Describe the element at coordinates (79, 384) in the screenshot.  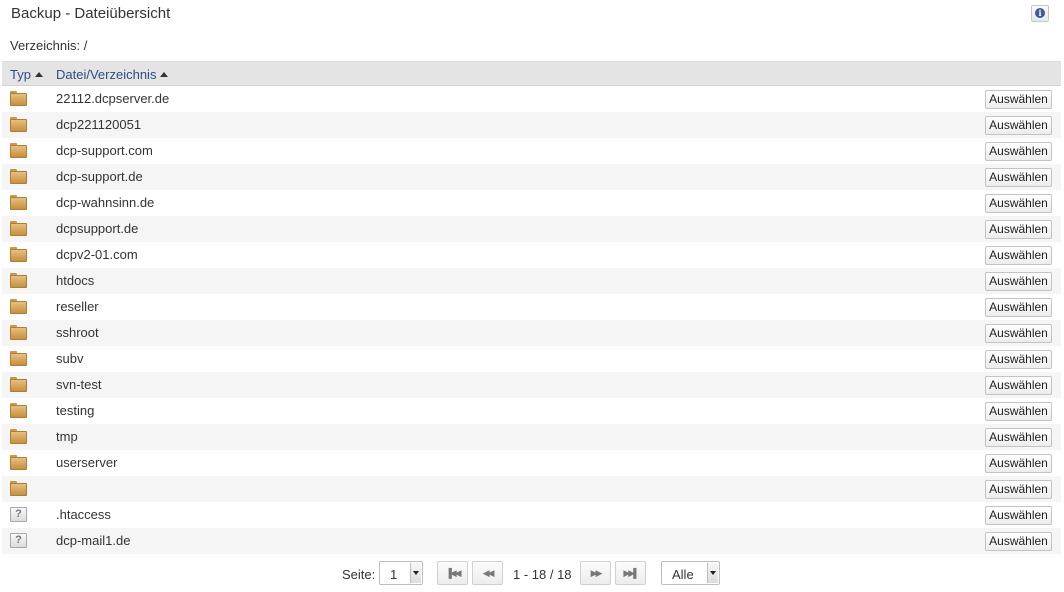
I see `file-name: svn-test` at that location.